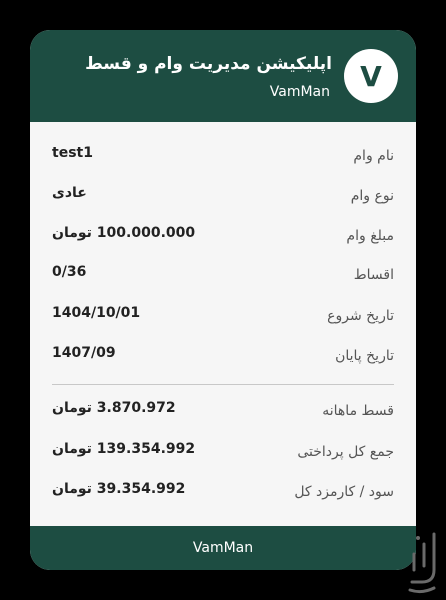 The image size is (446, 600). I want to click on loan-amount-label: مبلغ وام, so click(370, 236).